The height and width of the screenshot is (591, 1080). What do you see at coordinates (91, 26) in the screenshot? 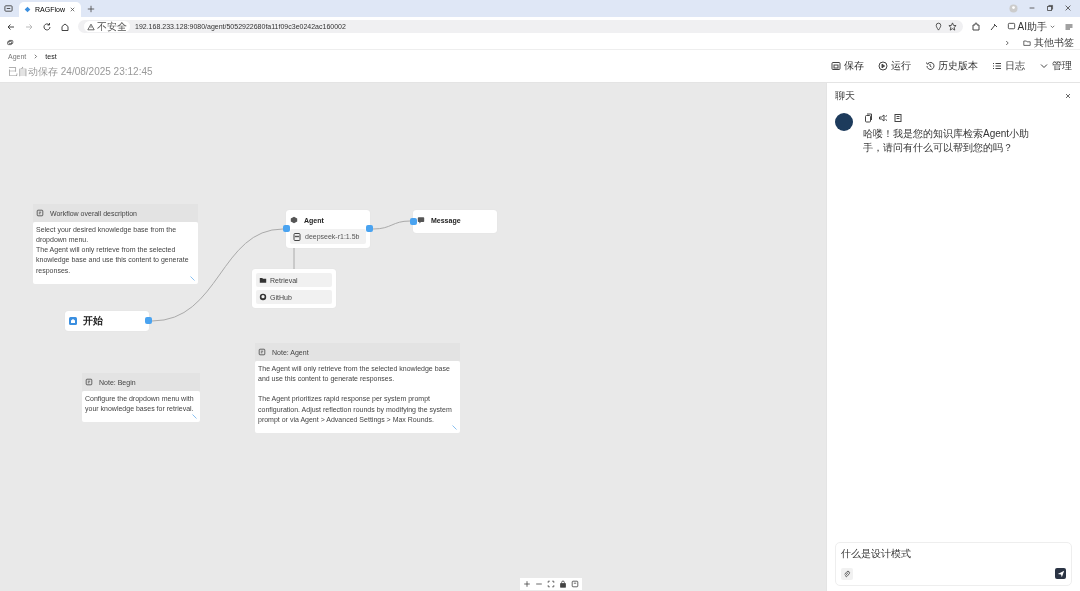
I see `warning-icon` at bounding box center [91, 26].